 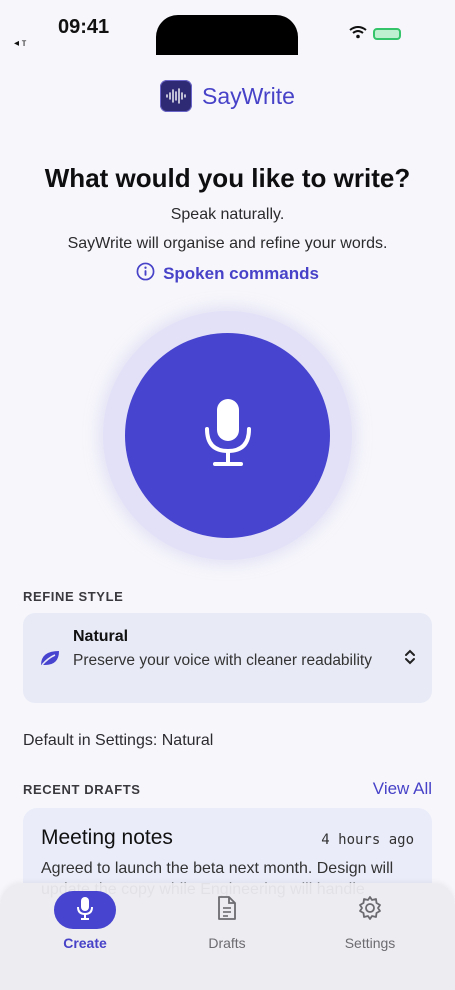 I want to click on wifi-icon, so click(x=358, y=34).